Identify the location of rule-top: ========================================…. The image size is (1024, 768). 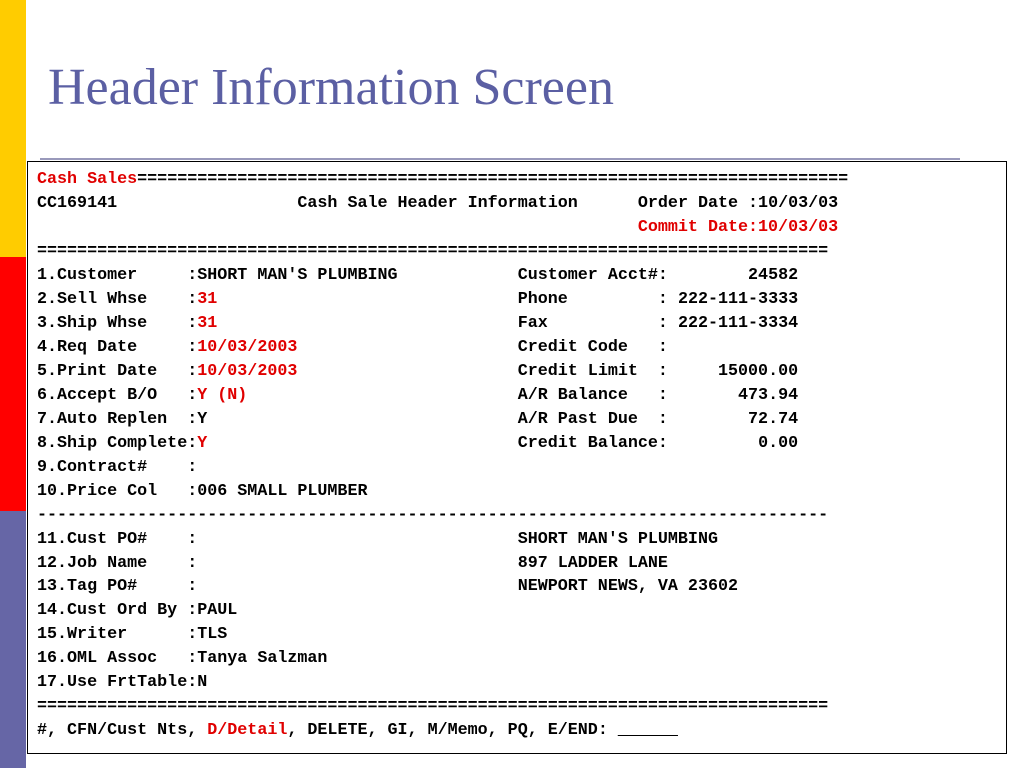
(433, 251).